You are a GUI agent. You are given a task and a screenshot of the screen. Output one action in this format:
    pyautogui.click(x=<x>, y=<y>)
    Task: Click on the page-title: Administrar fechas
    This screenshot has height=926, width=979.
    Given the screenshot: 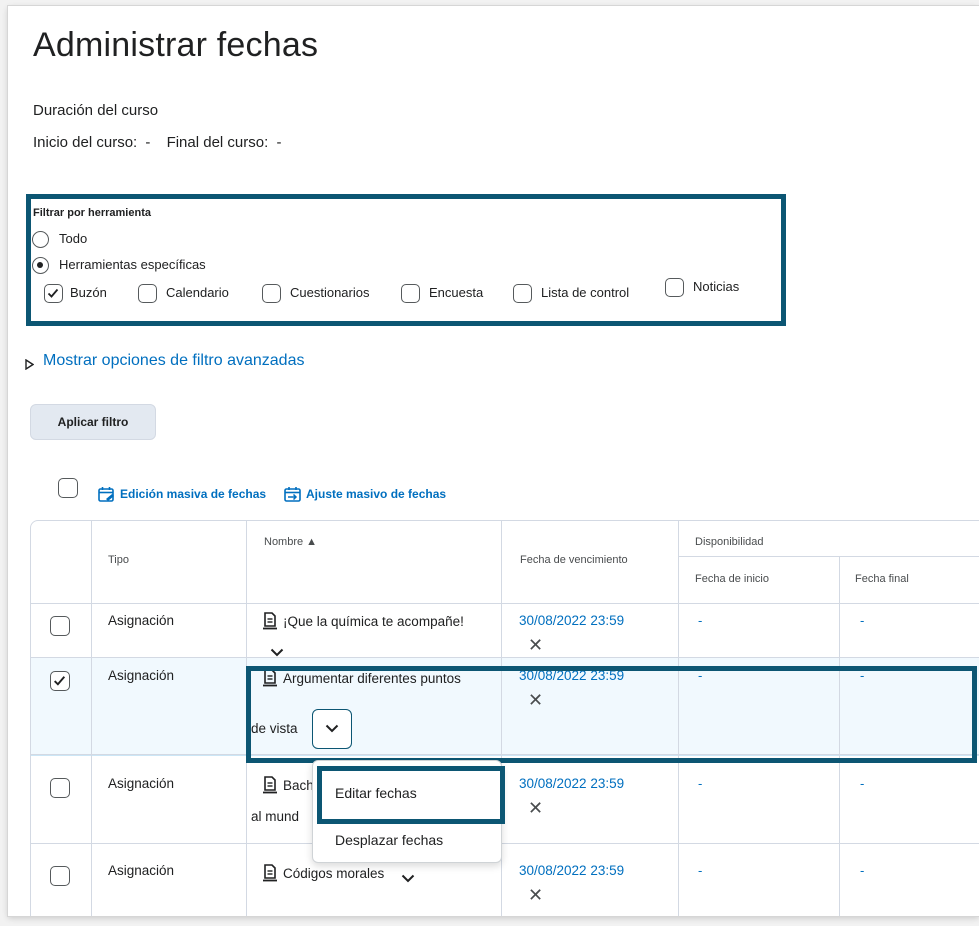 What is the action you would take?
    pyautogui.click(x=176, y=45)
    